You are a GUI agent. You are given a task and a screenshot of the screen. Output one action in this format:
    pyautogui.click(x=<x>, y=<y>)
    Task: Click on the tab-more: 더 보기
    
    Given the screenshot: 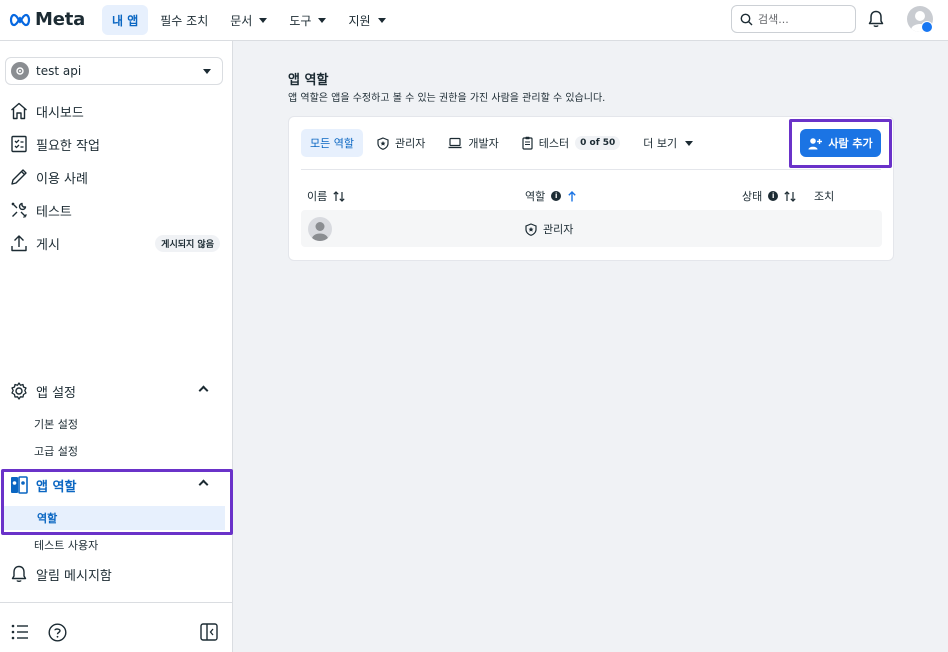 What is the action you would take?
    pyautogui.click(x=668, y=143)
    